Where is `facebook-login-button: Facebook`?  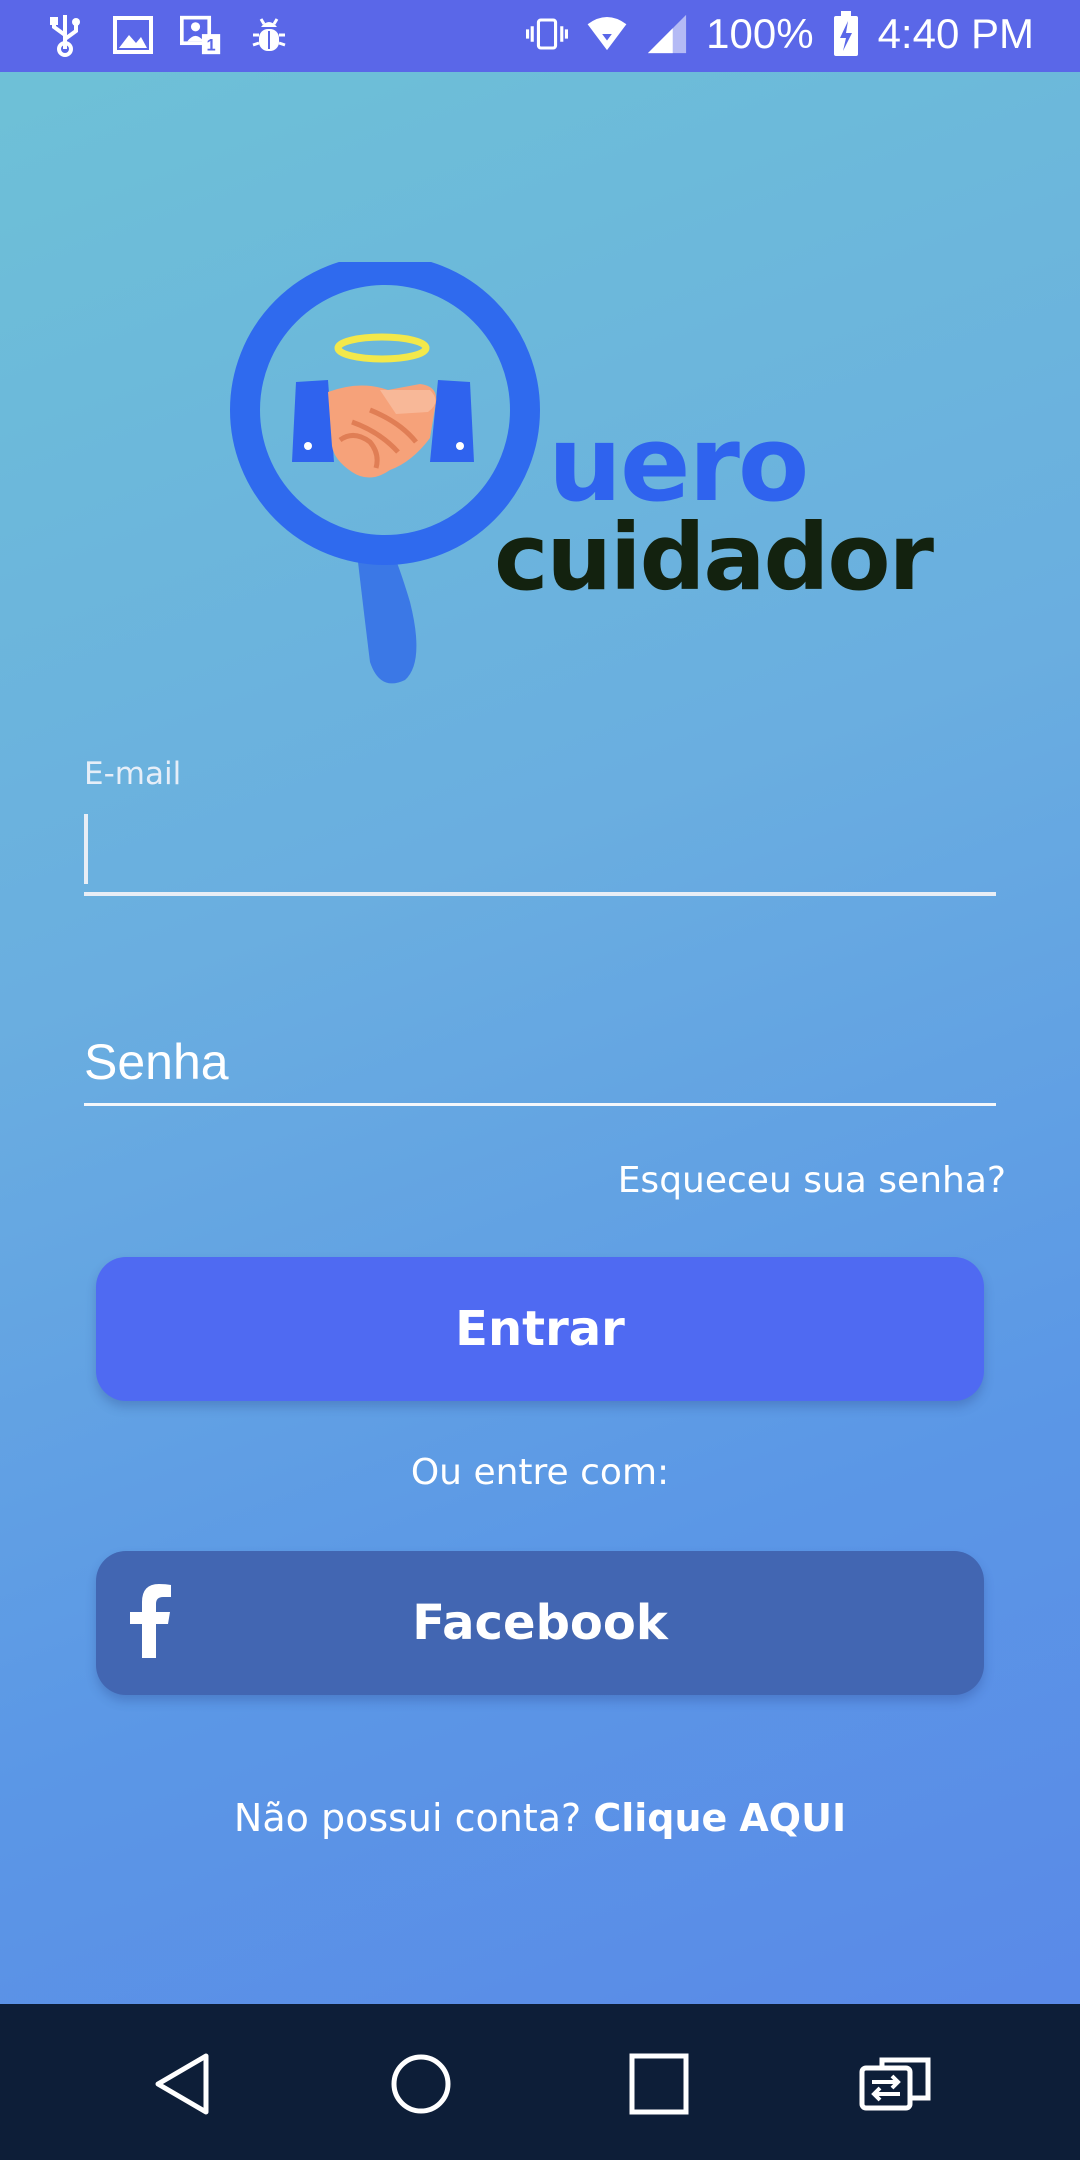
facebook-login-button: Facebook is located at coordinates (540, 1623).